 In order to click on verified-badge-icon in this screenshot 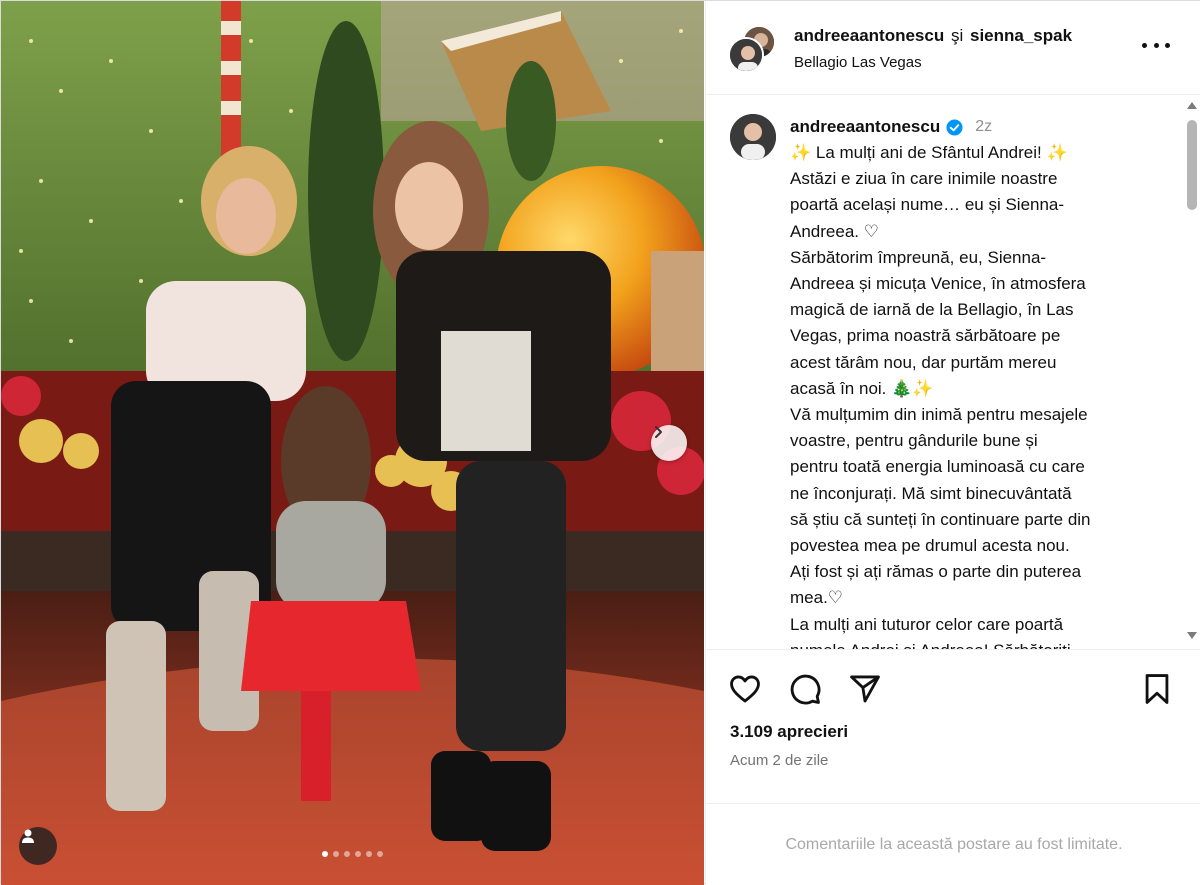, I will do `click(954, 127)`.